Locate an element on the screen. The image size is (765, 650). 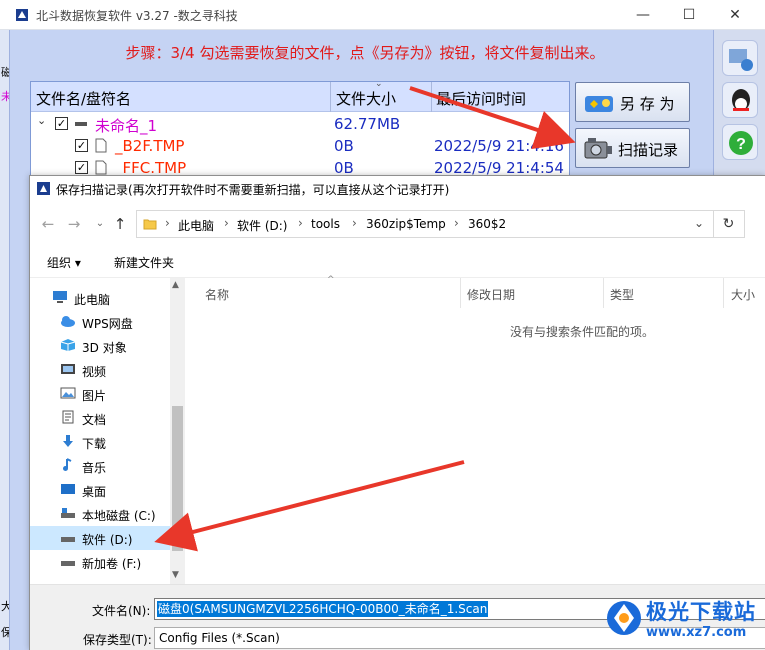
site-watermark: 极光下载站 www.xz7.com is located at coordinates (682, 619).